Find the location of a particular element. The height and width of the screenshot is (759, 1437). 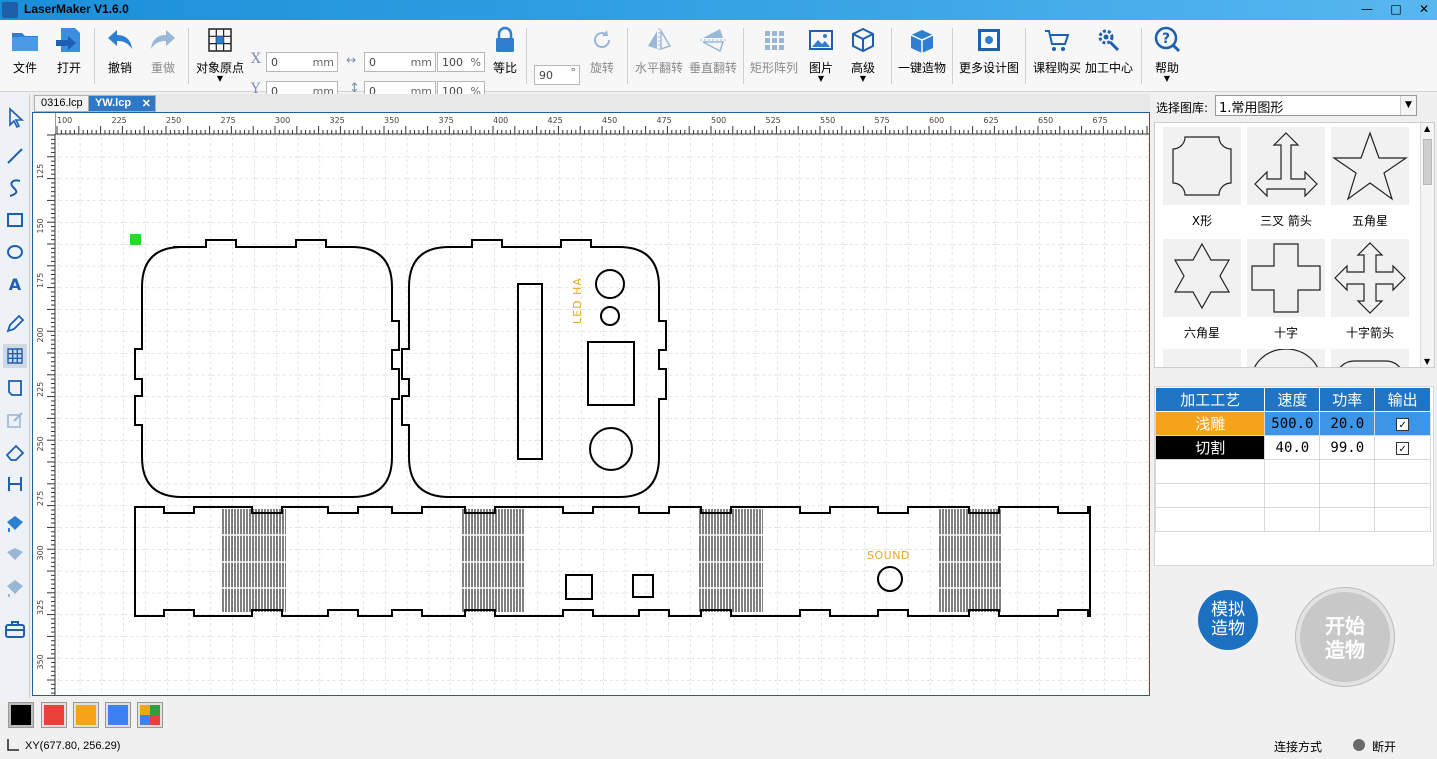

line-tool-icon is located at coordinates (15, 156).